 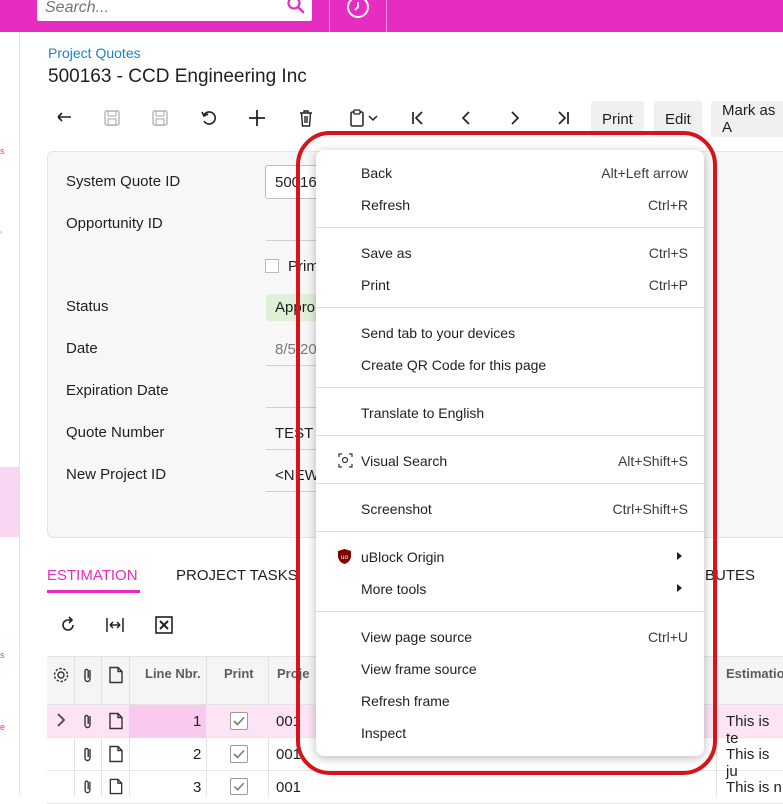 What do you see at coordinates (383, 733) in the screenshot?
I see `menu-item-inspect: Inspect` at bounding box center [383, 733].